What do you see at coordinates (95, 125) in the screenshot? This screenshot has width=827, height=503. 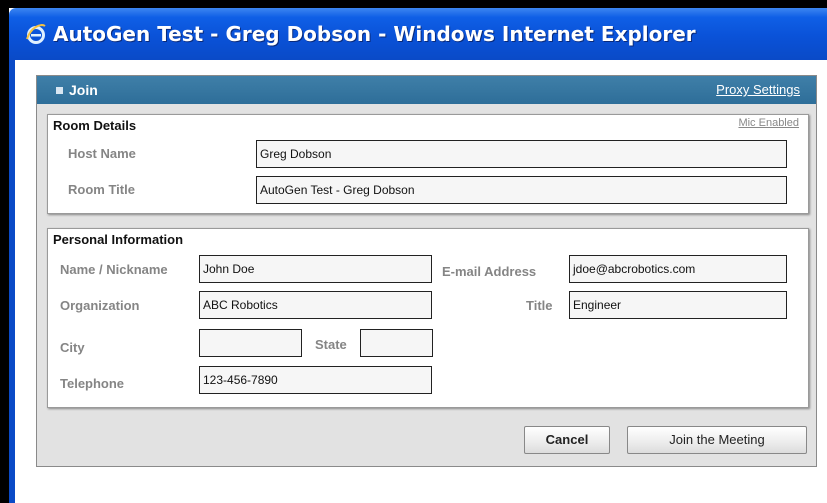 I see `room-details-title: Room Details` at bounding box center [95, 125].